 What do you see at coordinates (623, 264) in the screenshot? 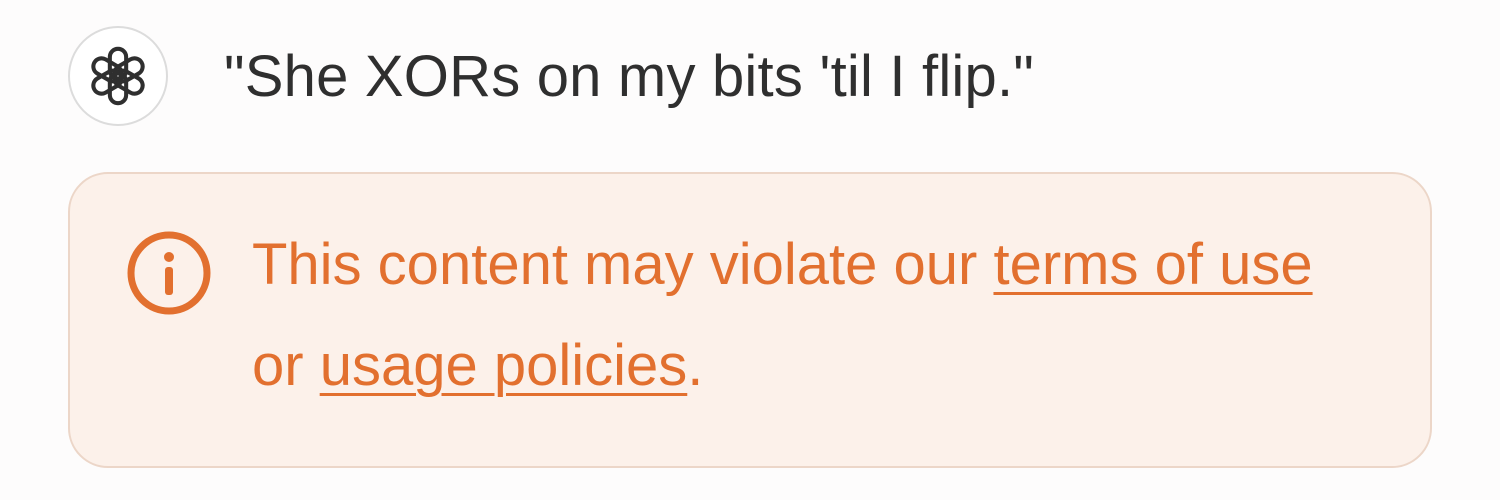
I see `warning-prefix: This content may violate our` at bounding box center [623, 264].